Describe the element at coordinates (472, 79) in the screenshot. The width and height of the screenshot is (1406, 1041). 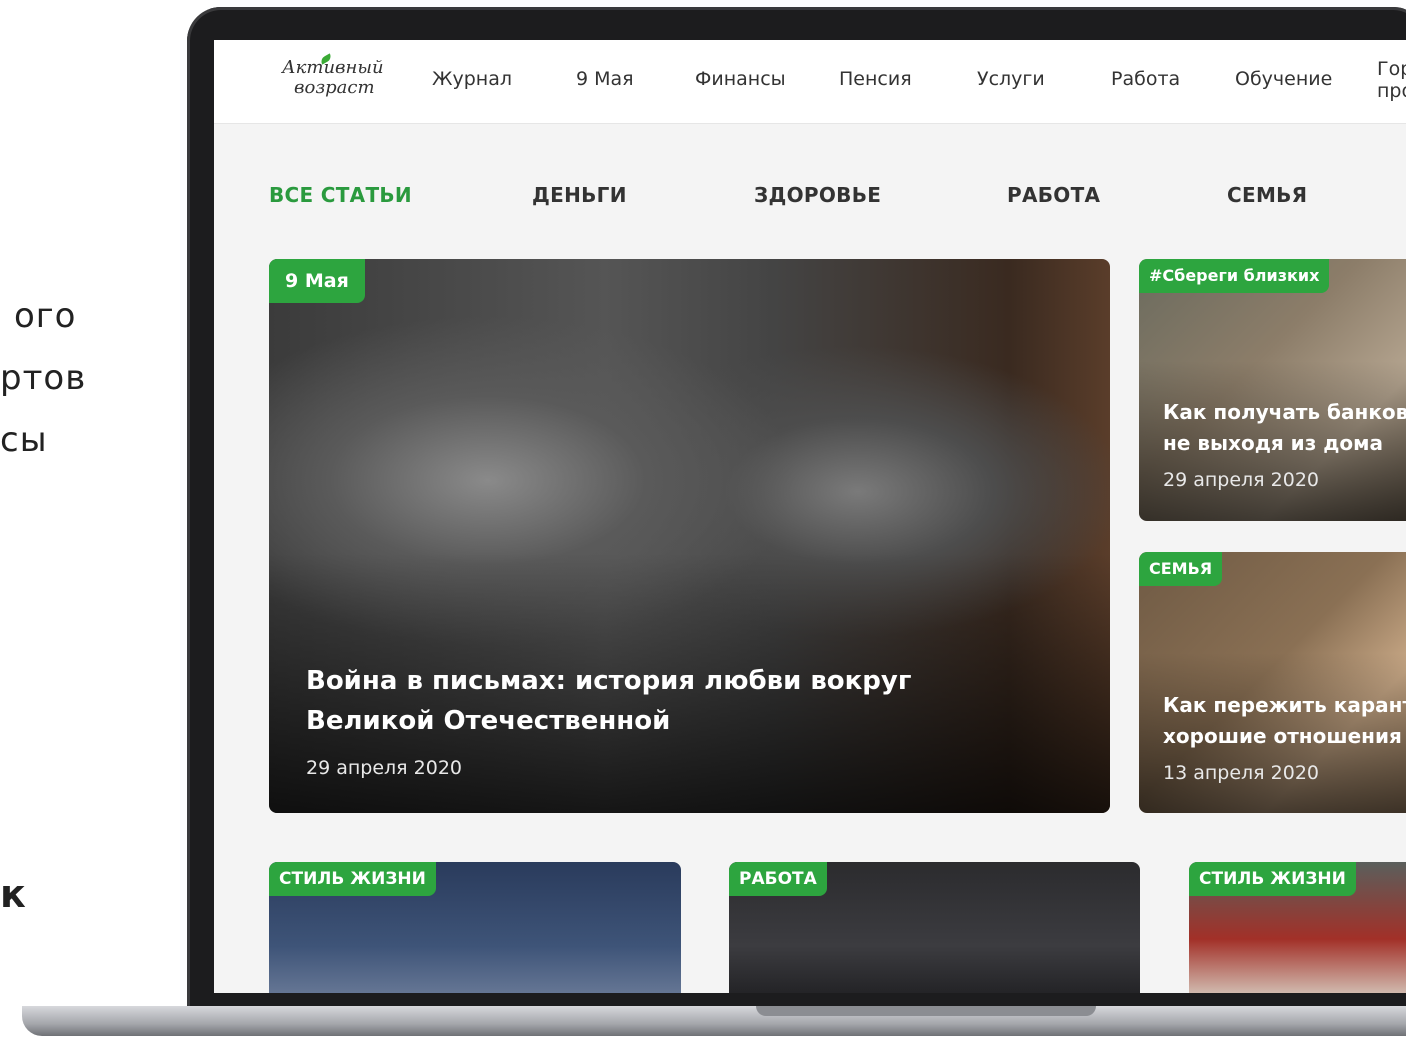
I see `nav-item-journal: Журнал` at that location.